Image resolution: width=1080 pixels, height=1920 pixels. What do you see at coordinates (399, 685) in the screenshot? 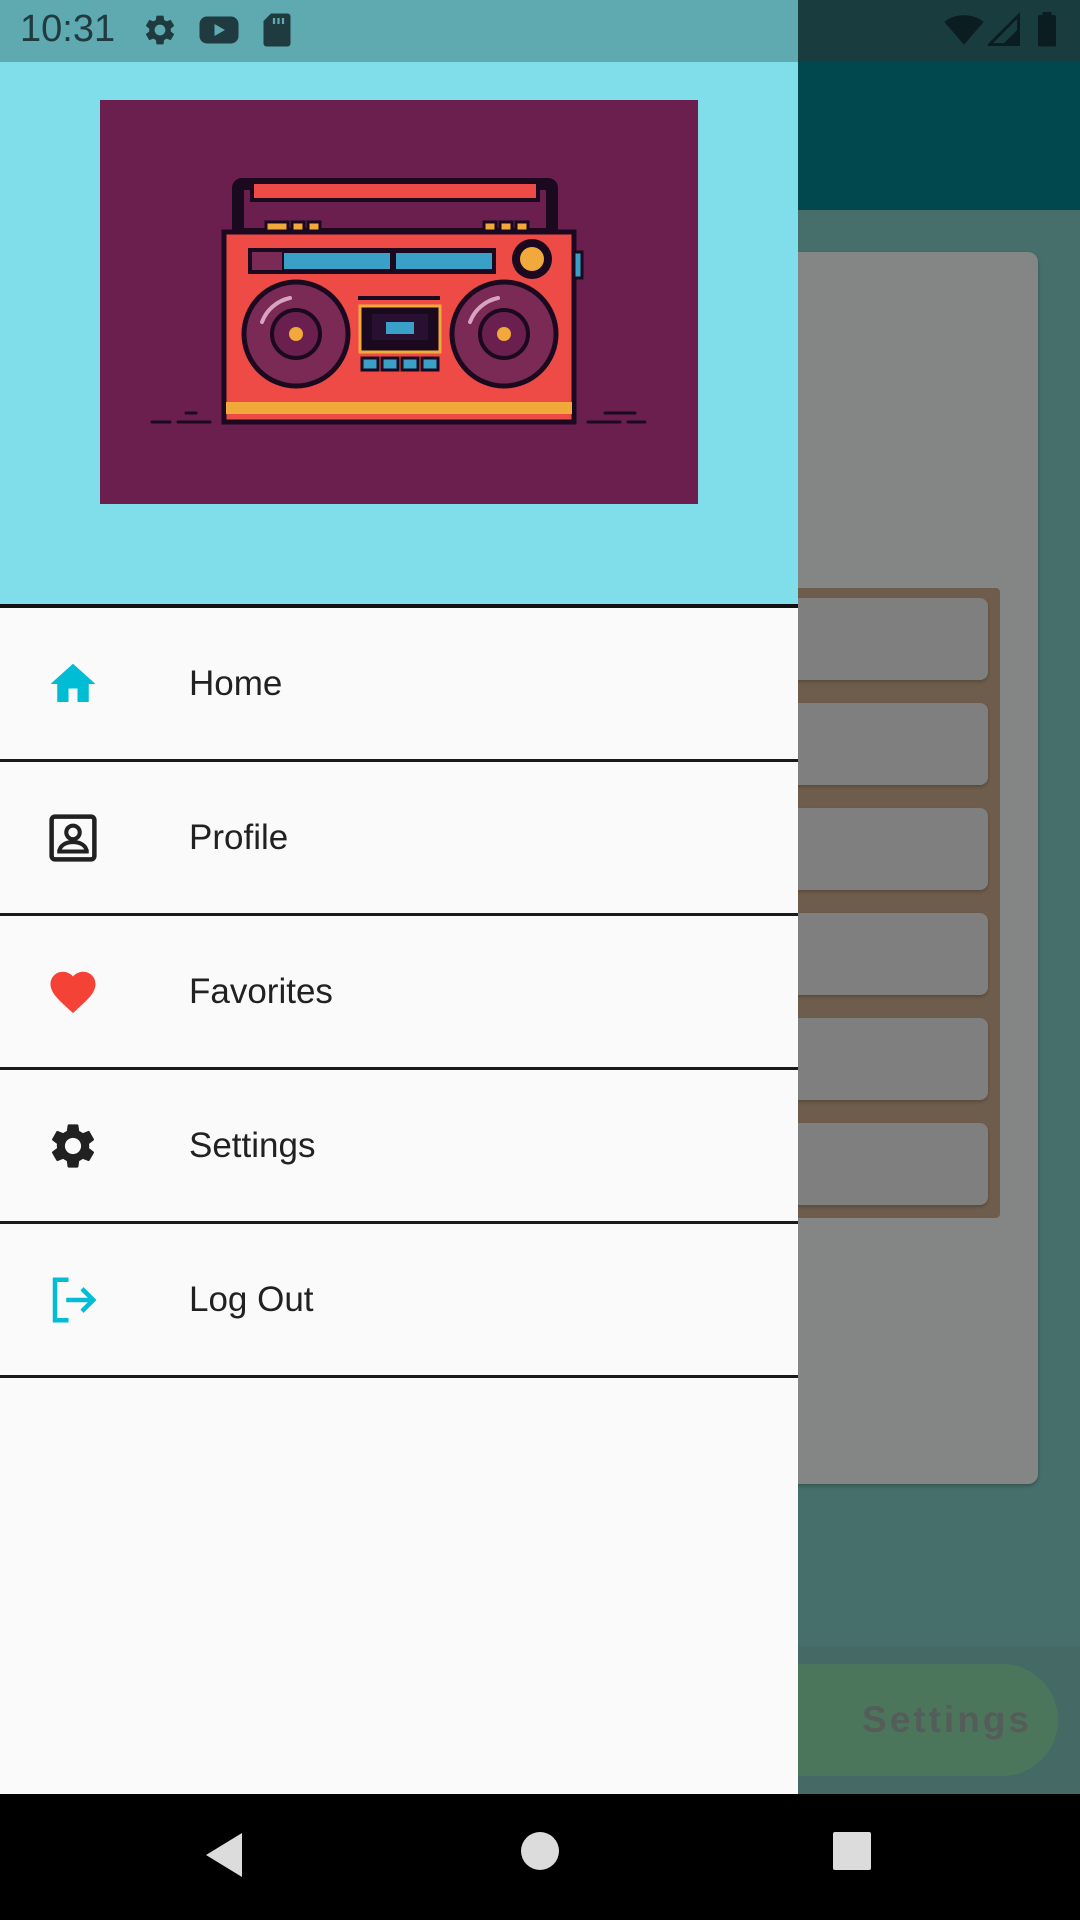
I see `menu-item-home: Home` at bounding box center [399, 685].